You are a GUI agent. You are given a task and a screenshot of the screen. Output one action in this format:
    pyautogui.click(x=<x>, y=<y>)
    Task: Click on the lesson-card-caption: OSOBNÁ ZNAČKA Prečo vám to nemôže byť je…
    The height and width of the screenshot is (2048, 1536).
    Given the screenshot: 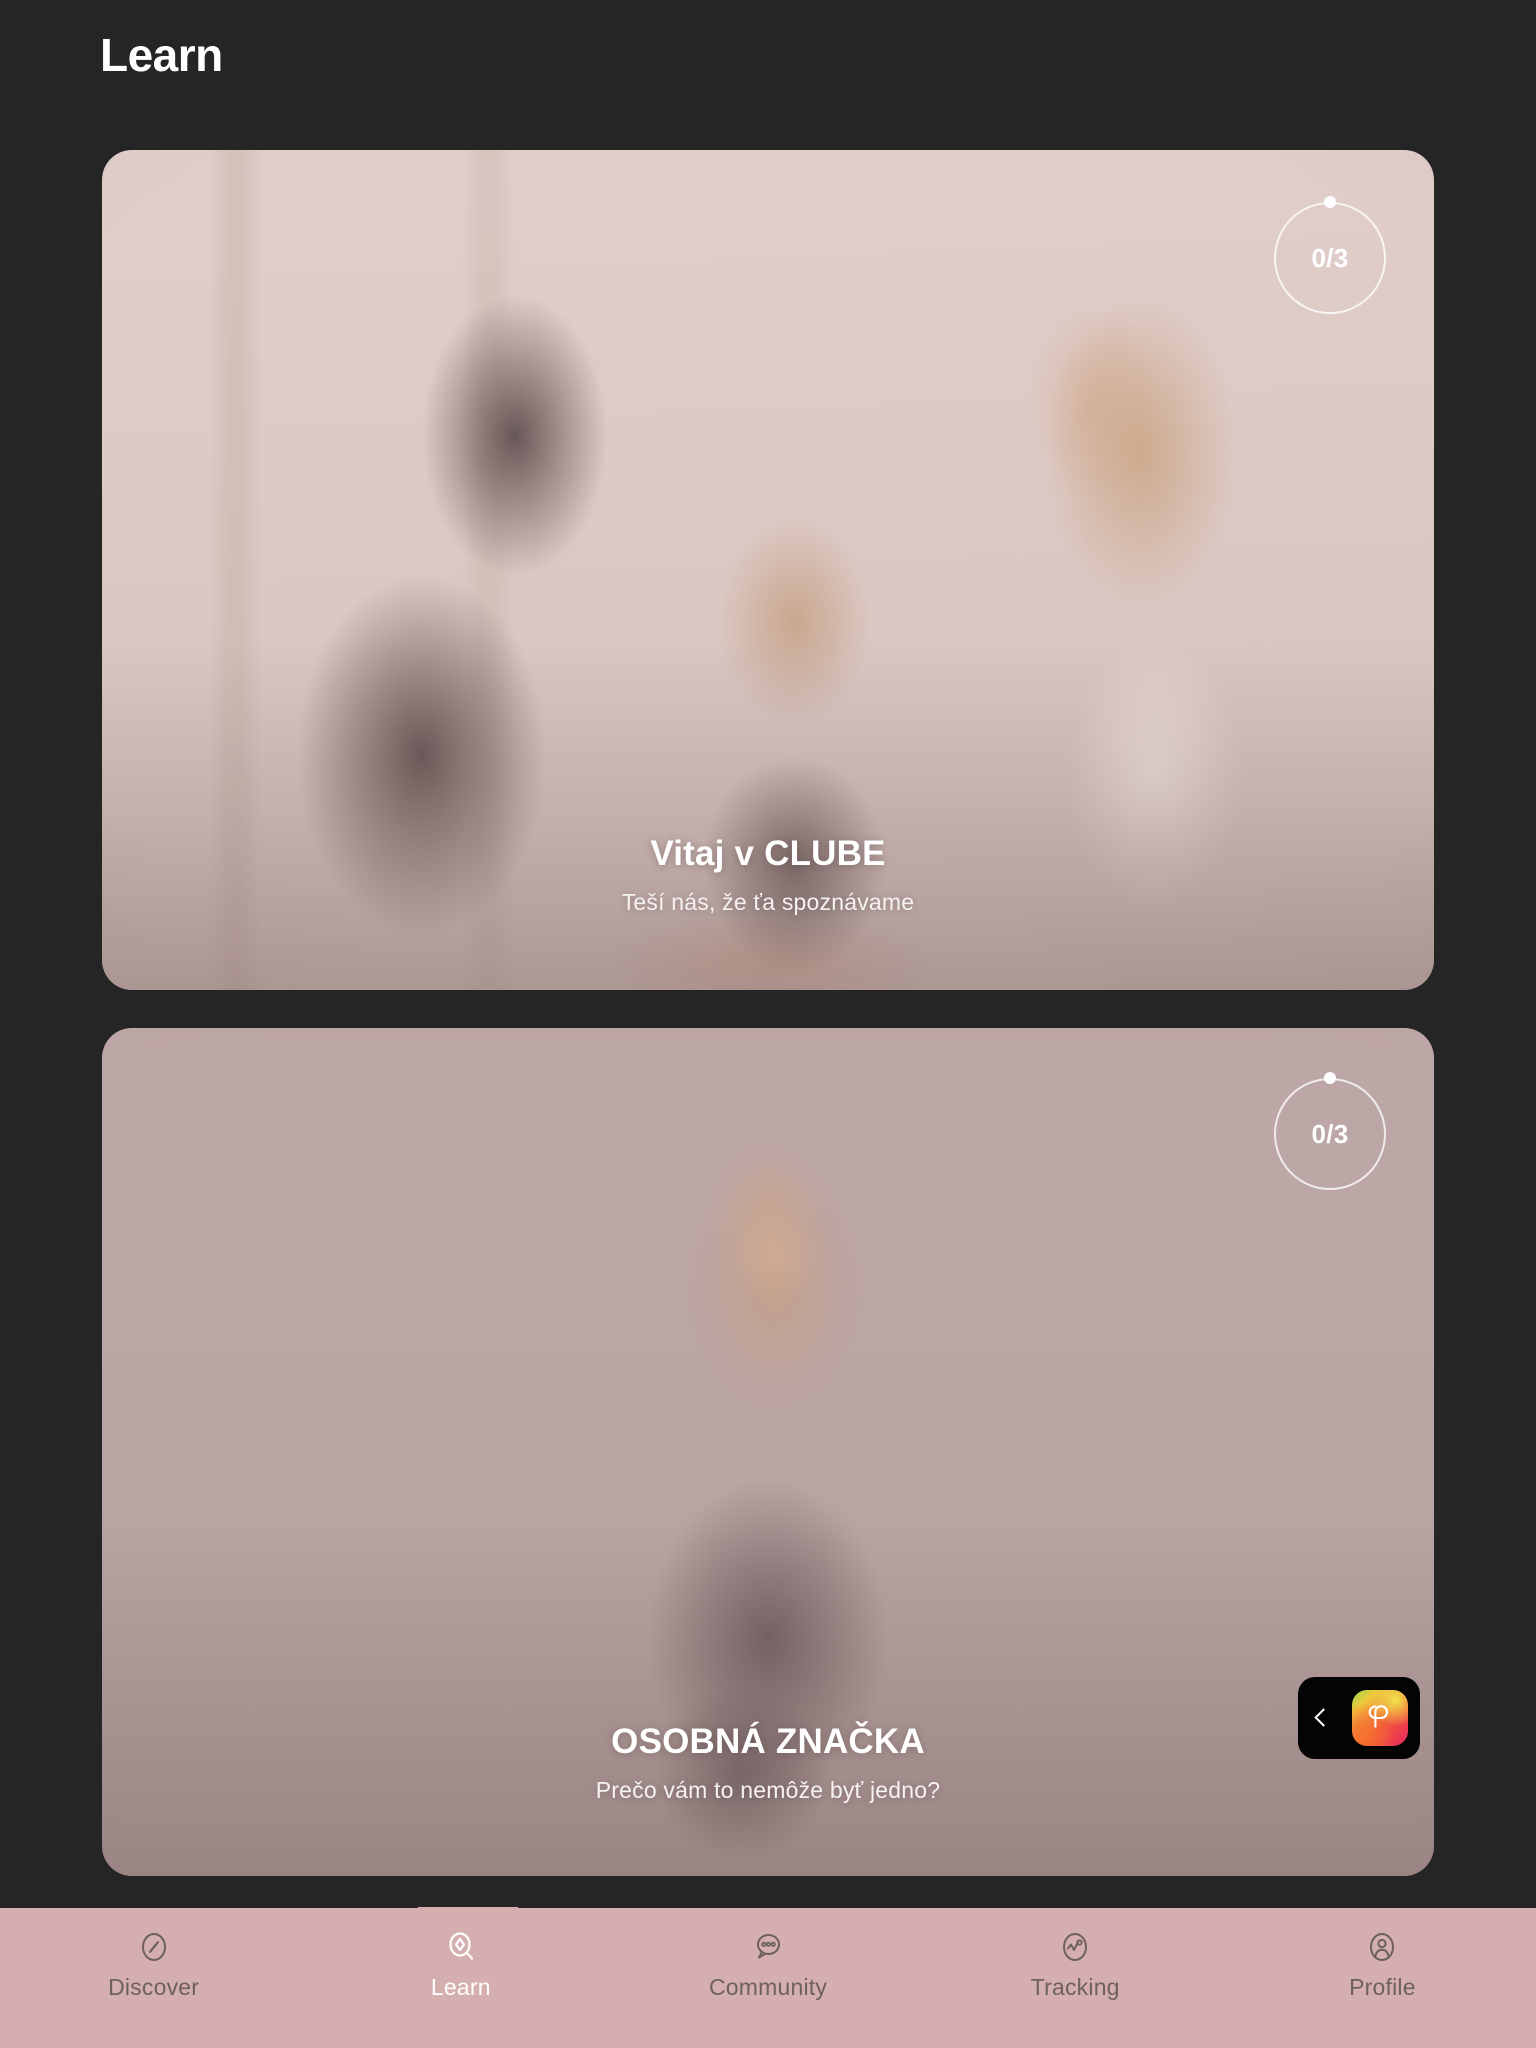 What is the action you would take?
    pyautogui.click(x=768, y=1762)
    